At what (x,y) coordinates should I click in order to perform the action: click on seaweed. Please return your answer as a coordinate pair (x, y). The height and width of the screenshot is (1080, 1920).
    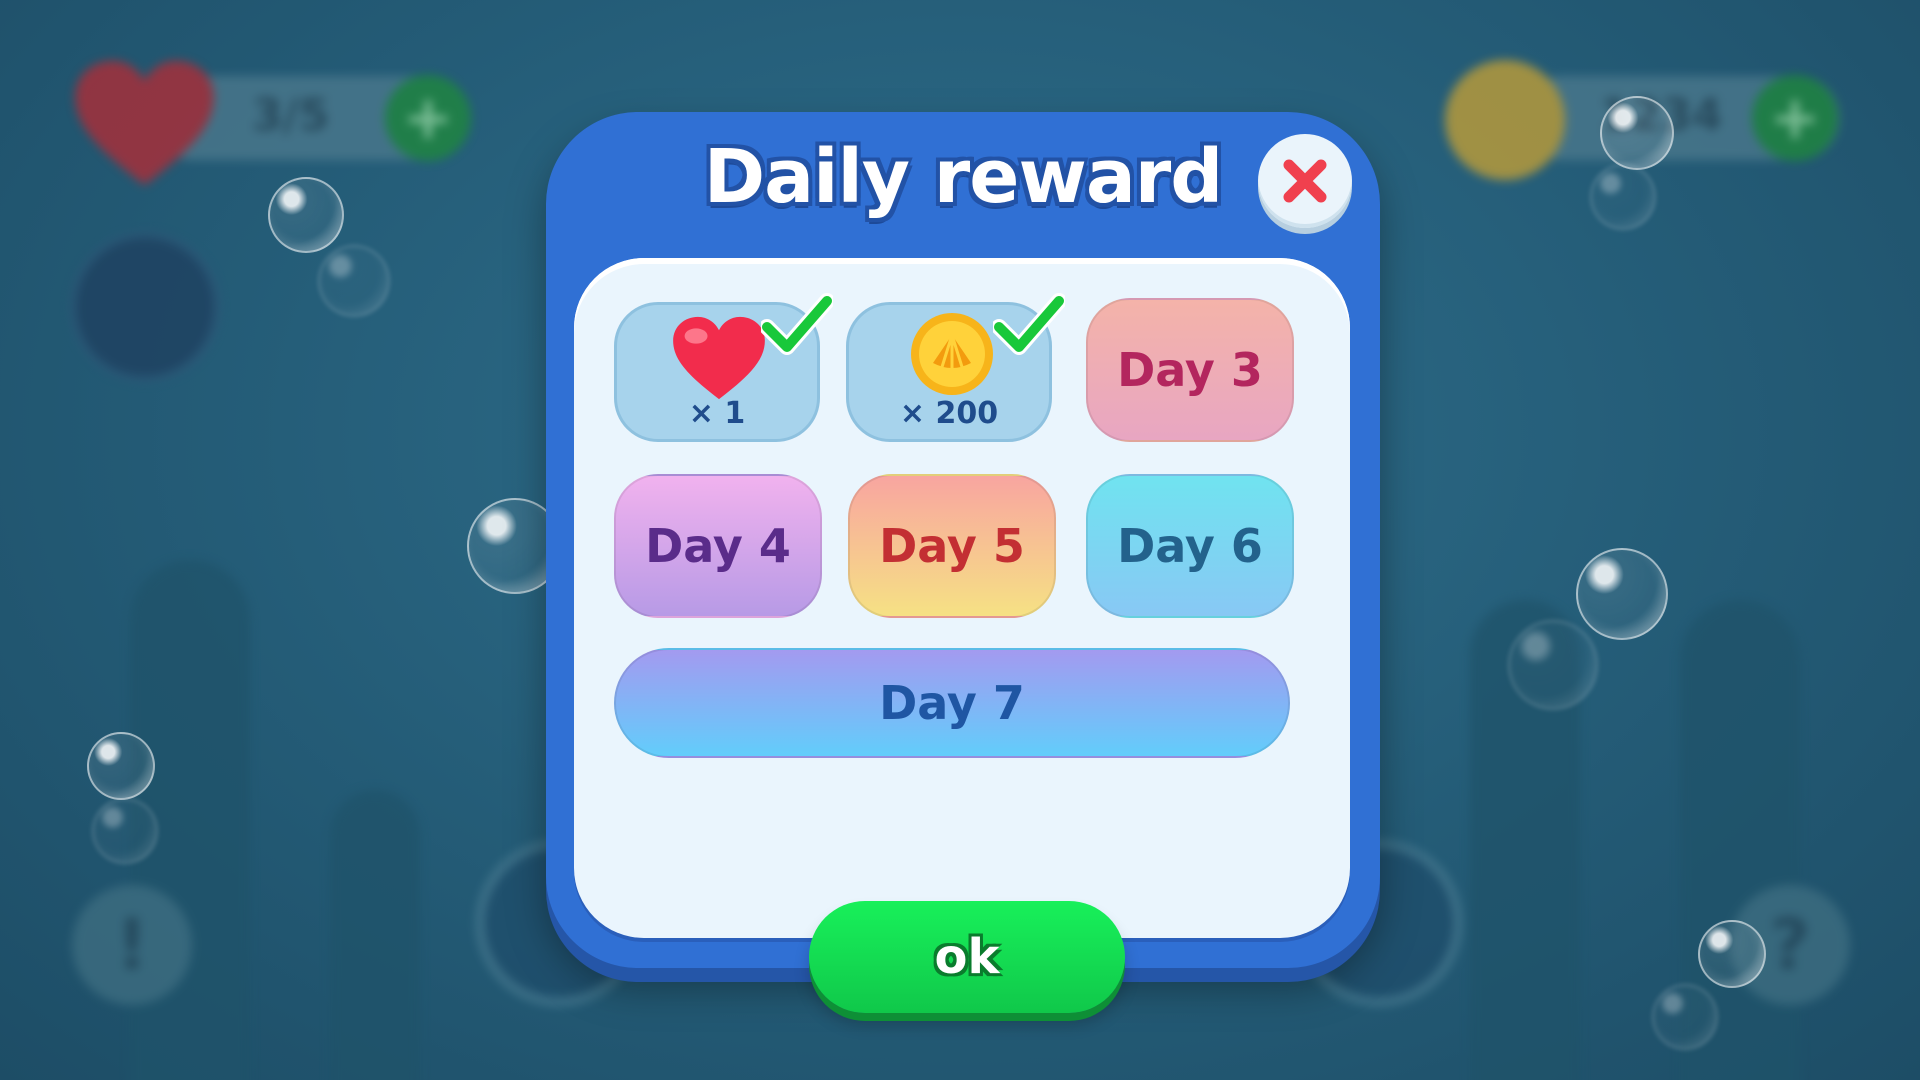
    Looking at the image, I should click on (375, 935).